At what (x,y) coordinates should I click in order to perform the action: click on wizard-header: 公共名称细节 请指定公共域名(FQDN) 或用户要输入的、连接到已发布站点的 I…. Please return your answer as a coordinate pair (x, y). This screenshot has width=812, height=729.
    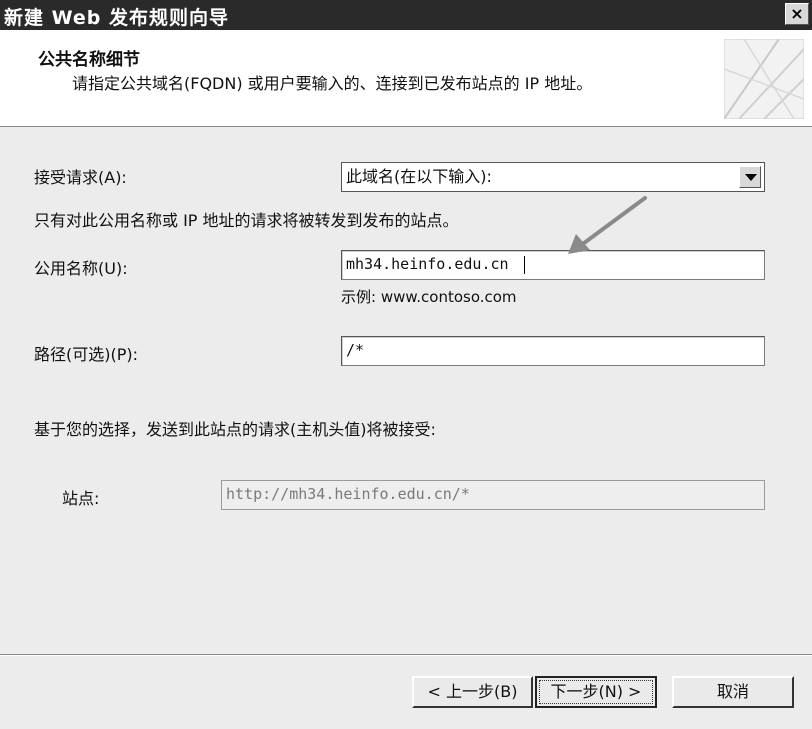
    Looking at the image, I should click on (406, 78).